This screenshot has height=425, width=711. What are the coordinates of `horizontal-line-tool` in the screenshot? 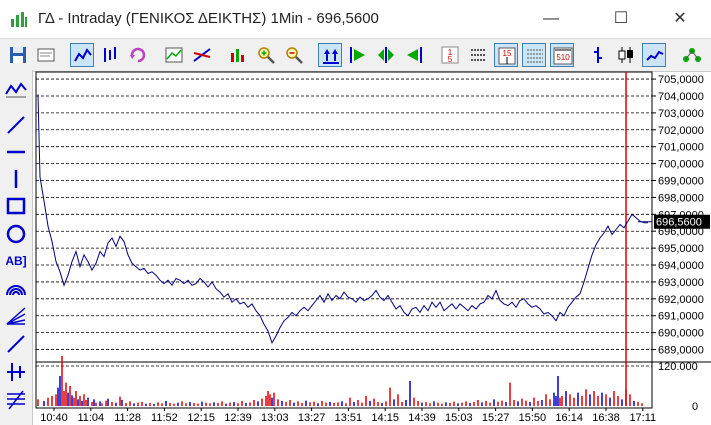 It's located at (16, 152).